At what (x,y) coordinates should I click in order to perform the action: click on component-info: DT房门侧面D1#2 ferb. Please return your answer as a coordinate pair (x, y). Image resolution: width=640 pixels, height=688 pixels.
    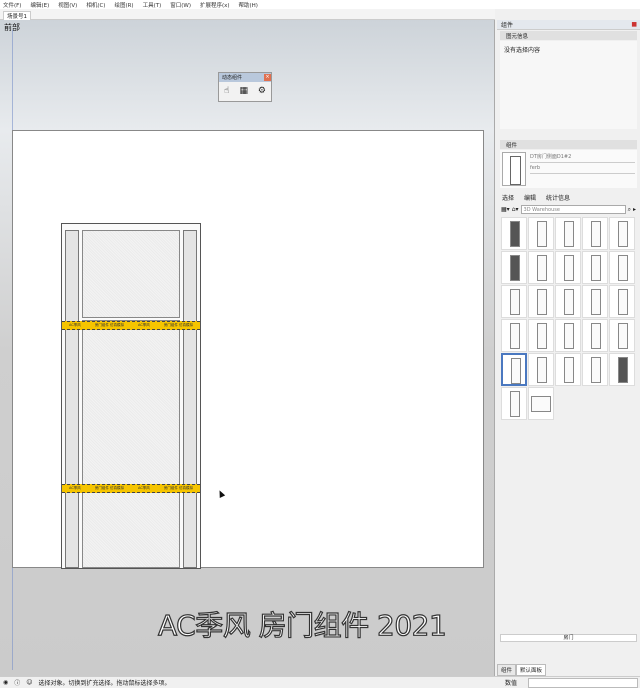
    Looking at the image, I should click on (568, 169).